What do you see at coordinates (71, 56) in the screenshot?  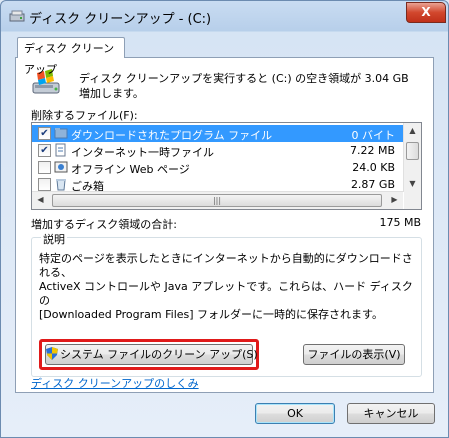 I see `tab-disk-cleanup: ディスク クリーンアップ` at bounding box center [71, 56].